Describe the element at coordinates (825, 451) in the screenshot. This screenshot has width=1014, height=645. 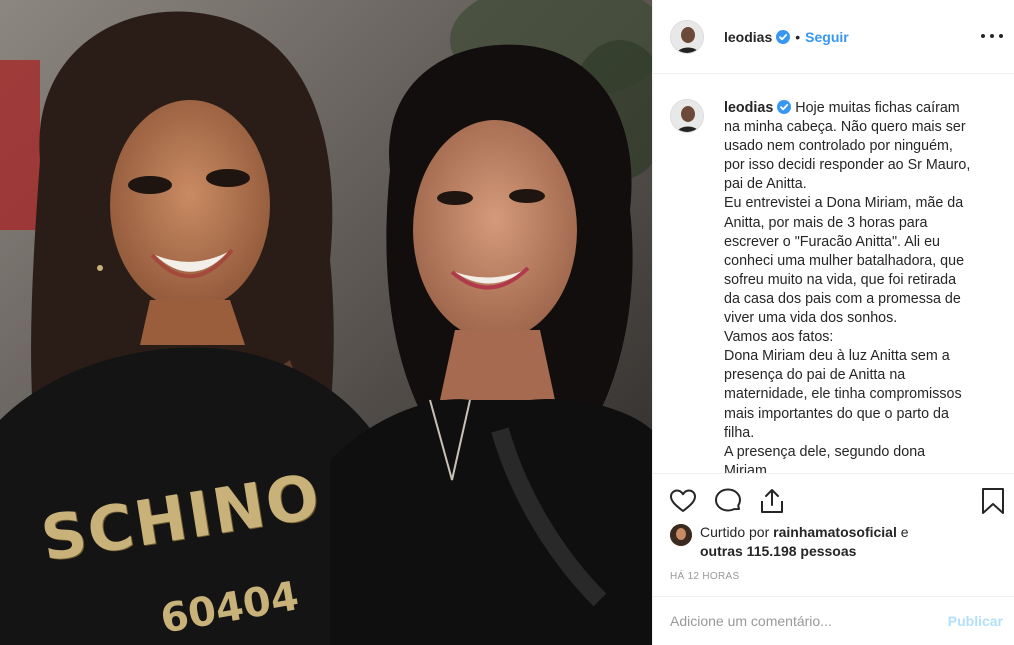
I see `caption-line: A presença dele, segundo dona` at that location.